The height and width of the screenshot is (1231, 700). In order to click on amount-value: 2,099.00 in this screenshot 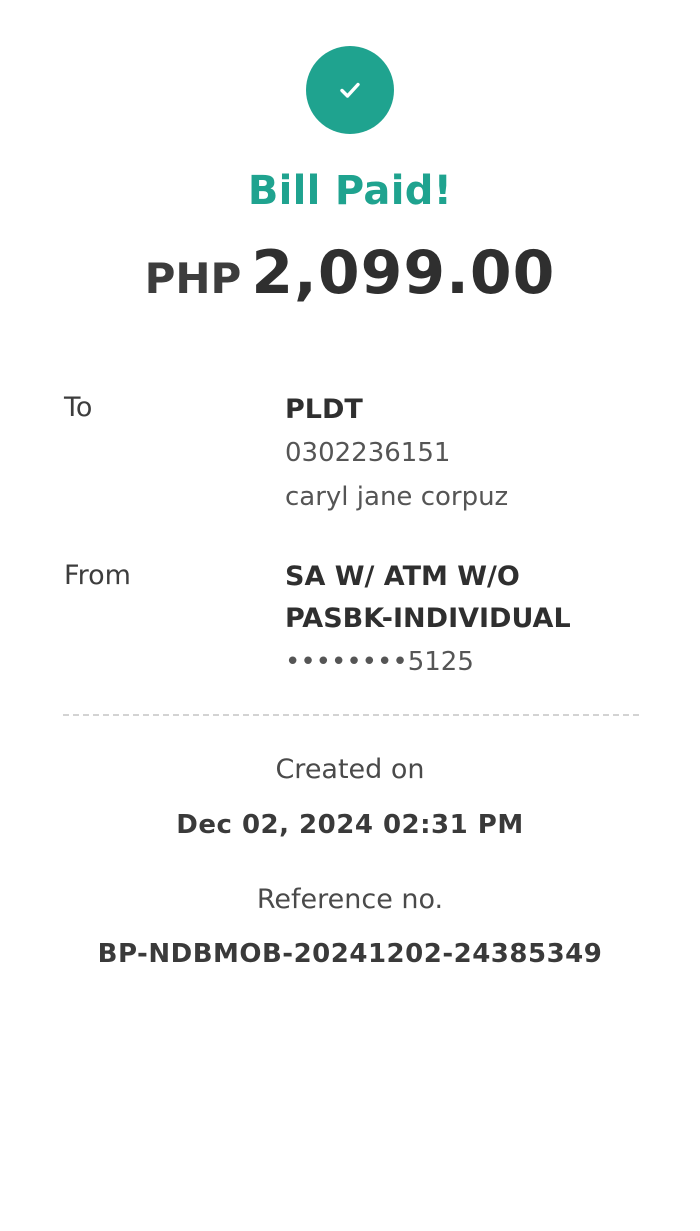, I will do `click(403, 273)`.